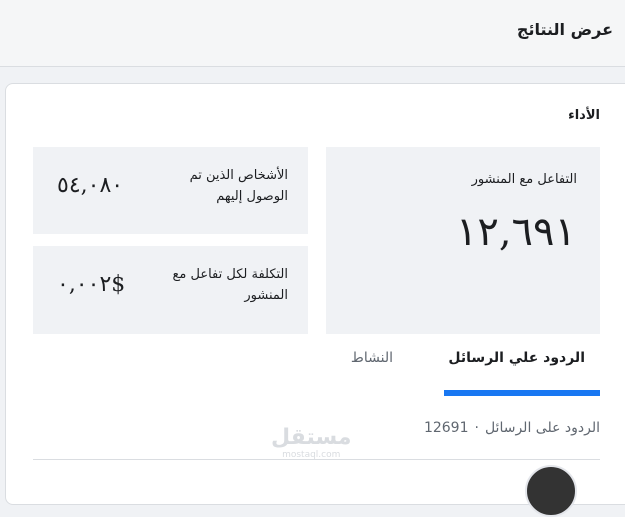  I want to click on top-bar: عرض النتائج, so click(312, 33).